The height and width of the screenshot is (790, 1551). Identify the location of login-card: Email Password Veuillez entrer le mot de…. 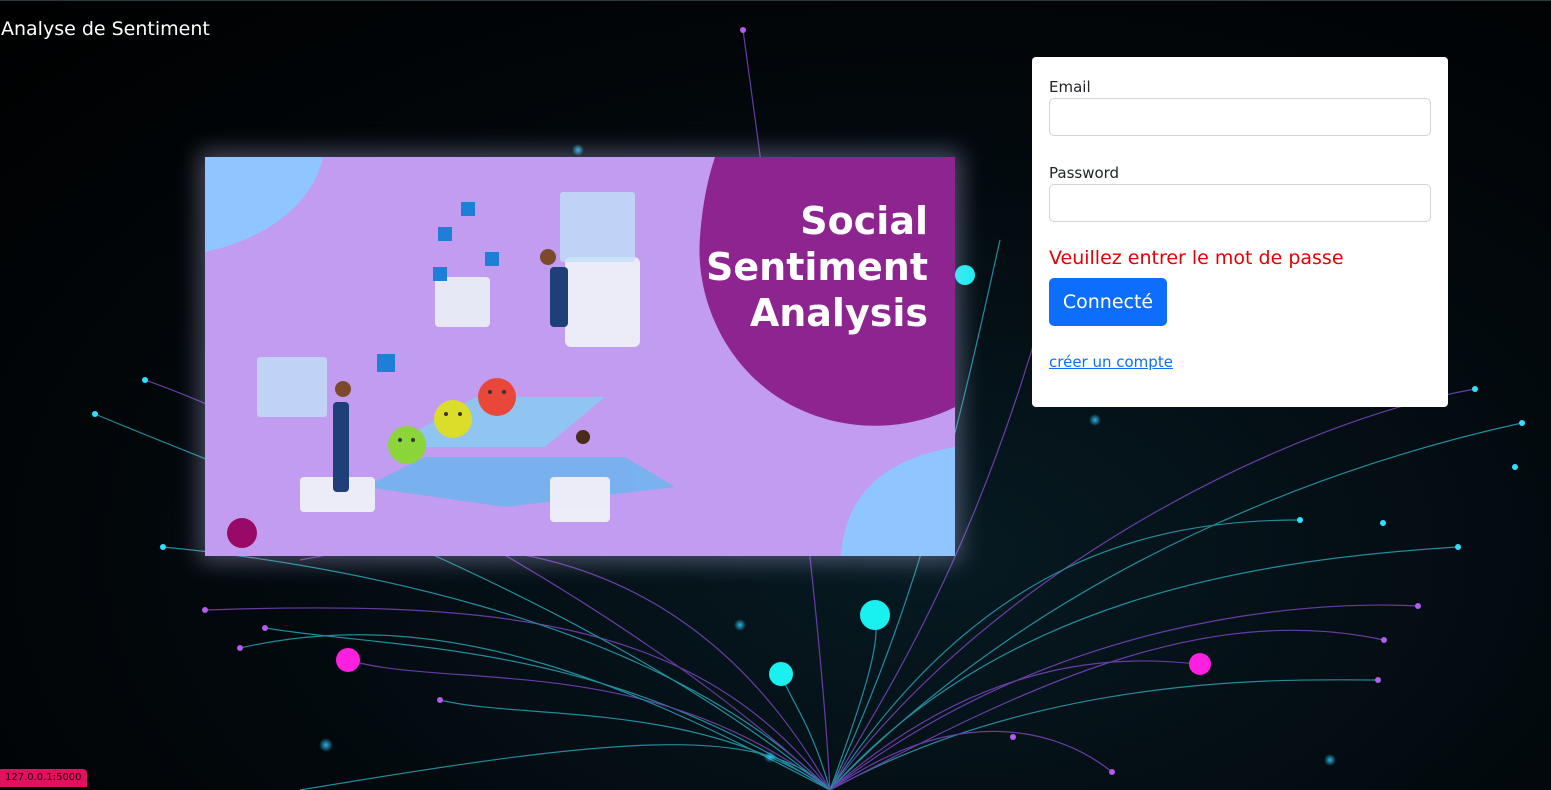
(1240, 232).